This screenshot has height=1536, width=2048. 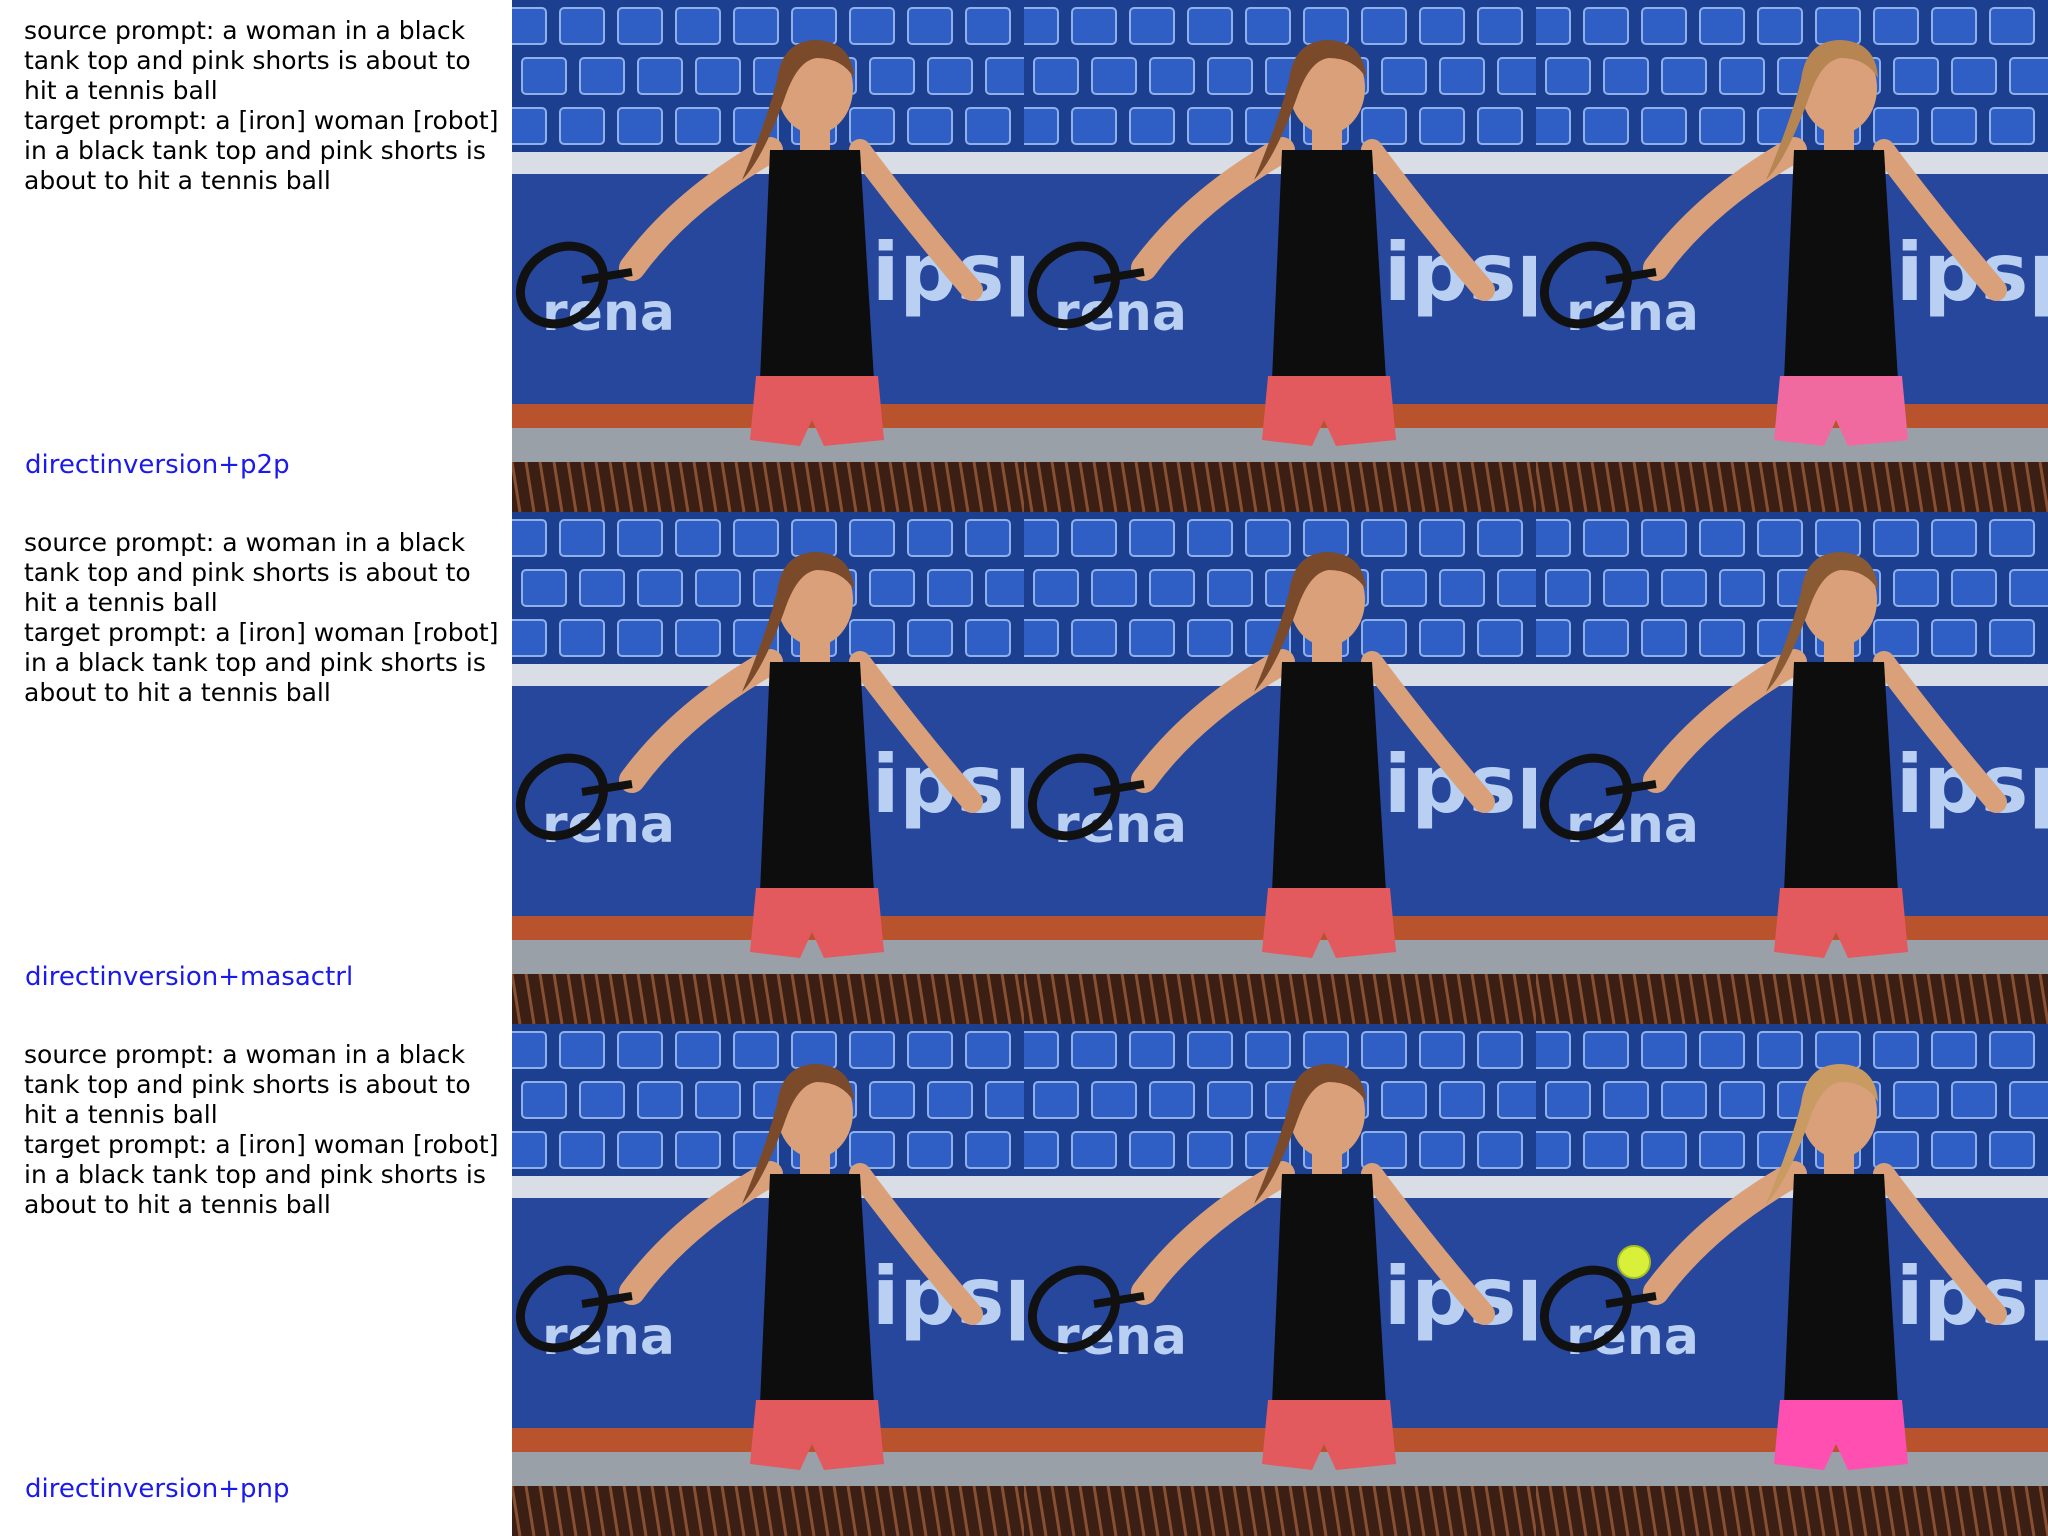 What do you see at coordinates (157, 1489) in the screenshot?
I see `method-label: directinversion+pnp` at bounding box center [157, 1489].